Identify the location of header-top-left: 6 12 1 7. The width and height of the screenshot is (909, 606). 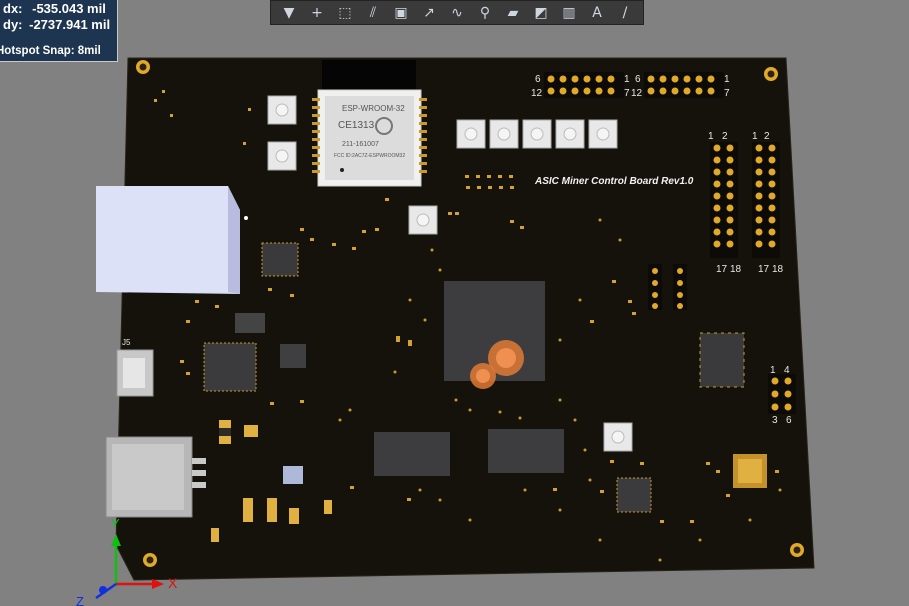
(580, 85).